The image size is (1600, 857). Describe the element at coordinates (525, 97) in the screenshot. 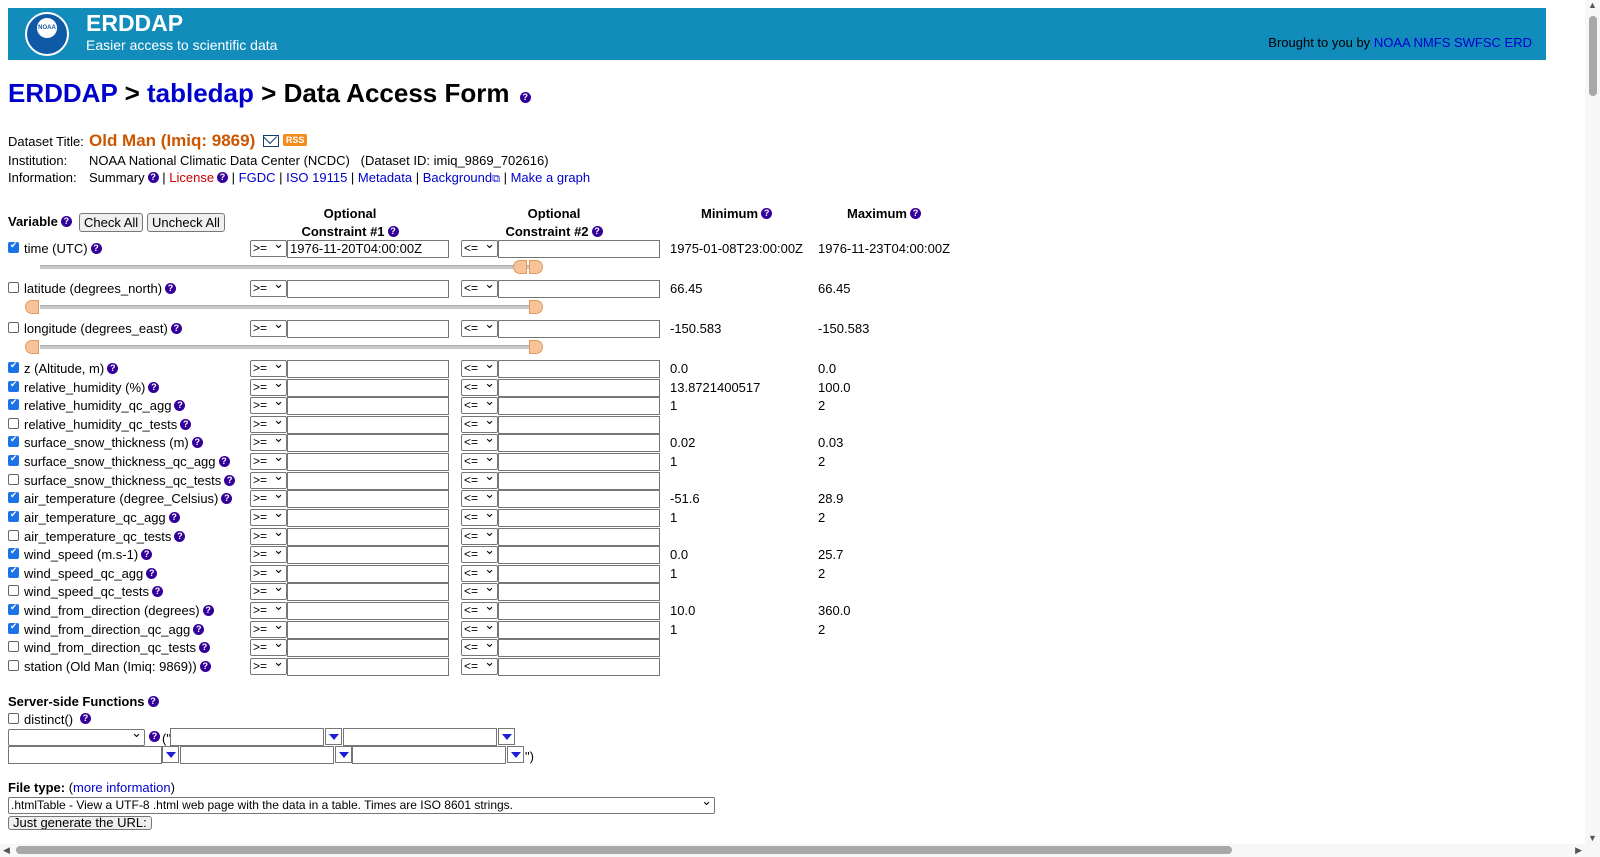

I see `help-icon: ?` at that location.